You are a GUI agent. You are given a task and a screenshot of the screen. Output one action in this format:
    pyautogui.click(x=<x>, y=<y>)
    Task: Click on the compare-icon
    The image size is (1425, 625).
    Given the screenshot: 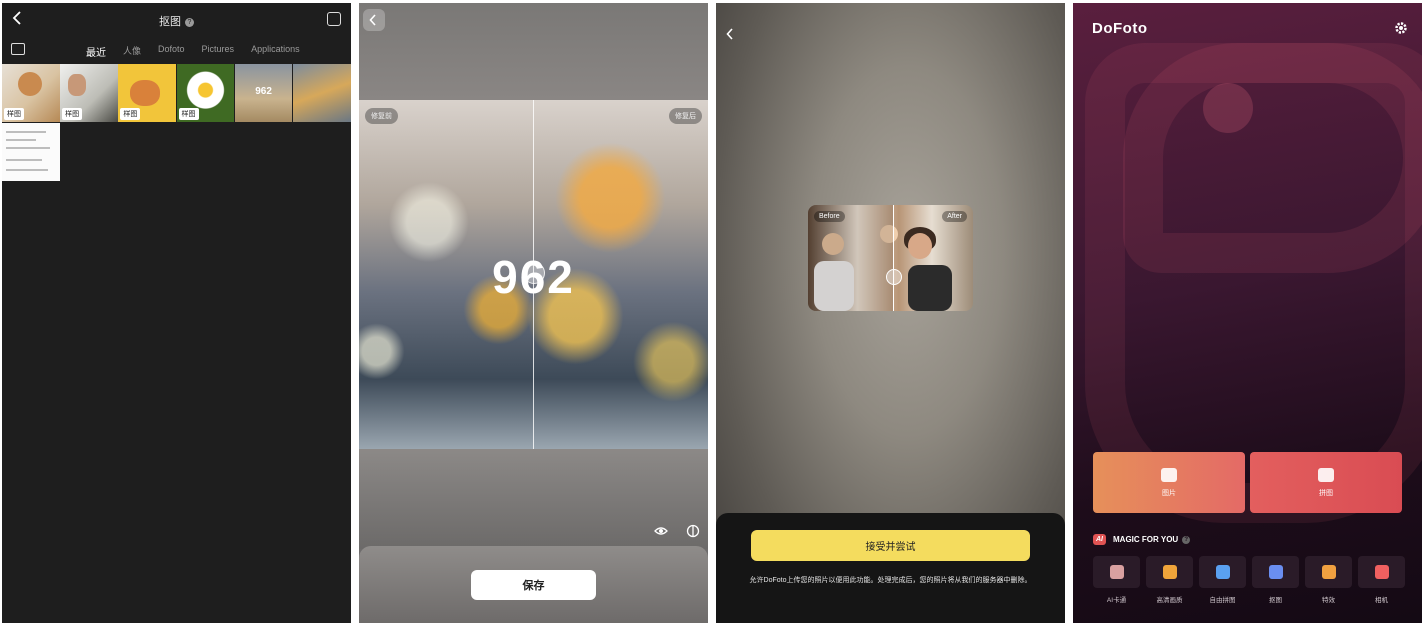 What is the action you would take?
    pyautogui.click(x=693, y=531)
    